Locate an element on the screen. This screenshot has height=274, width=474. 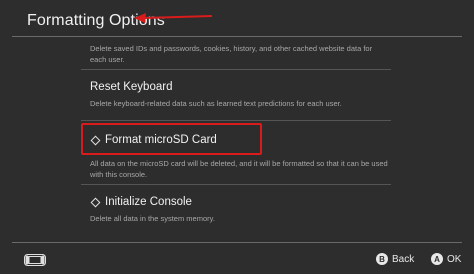
header: Formatting Options is located at coordinates (237, 19).